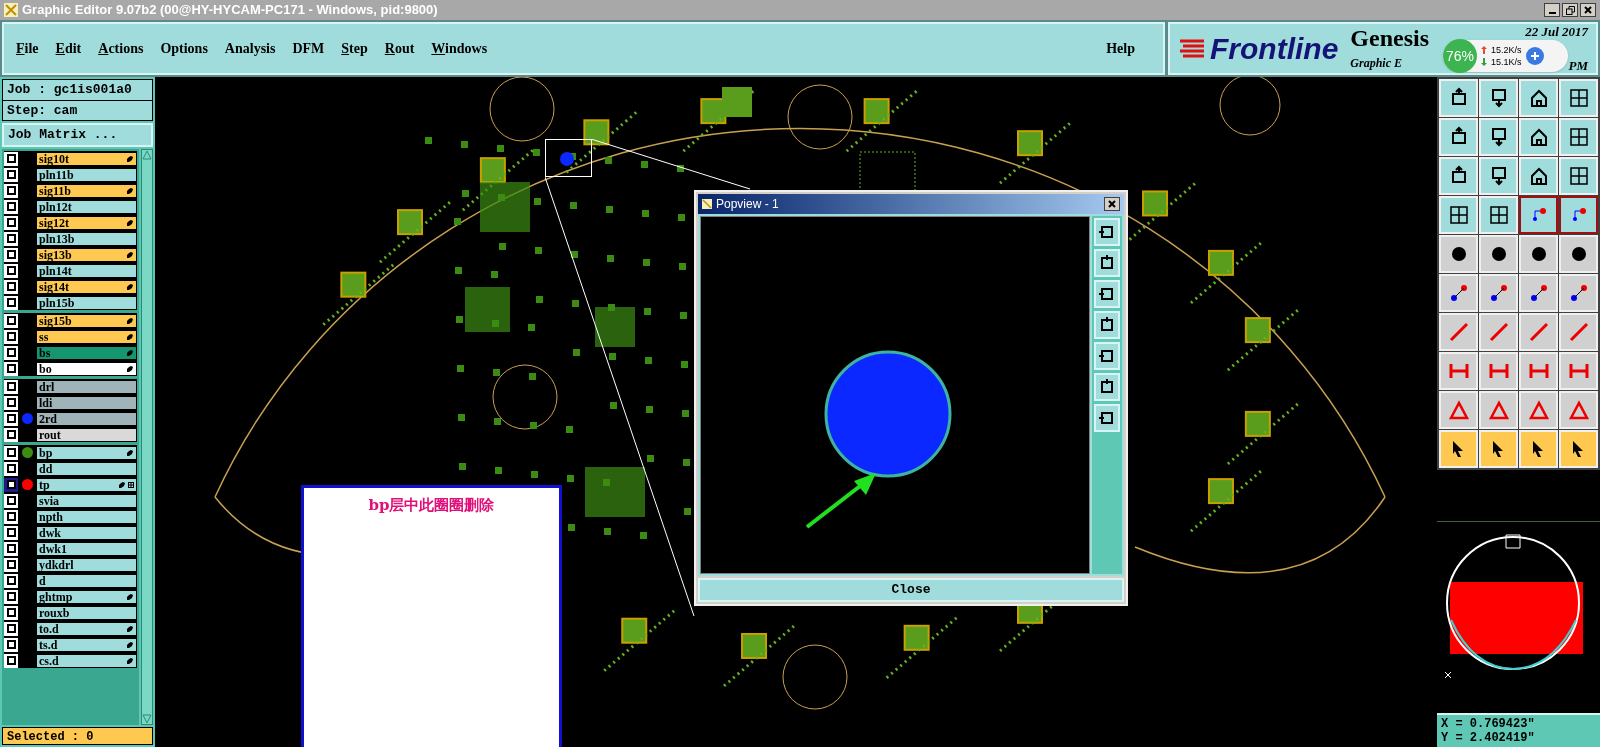 The height and width of the screenshot is (747, 1600). What do you see at coordinates (86, 516) in the screenshot?
I see `layer-name: npth` at bounding box center [86, 516].